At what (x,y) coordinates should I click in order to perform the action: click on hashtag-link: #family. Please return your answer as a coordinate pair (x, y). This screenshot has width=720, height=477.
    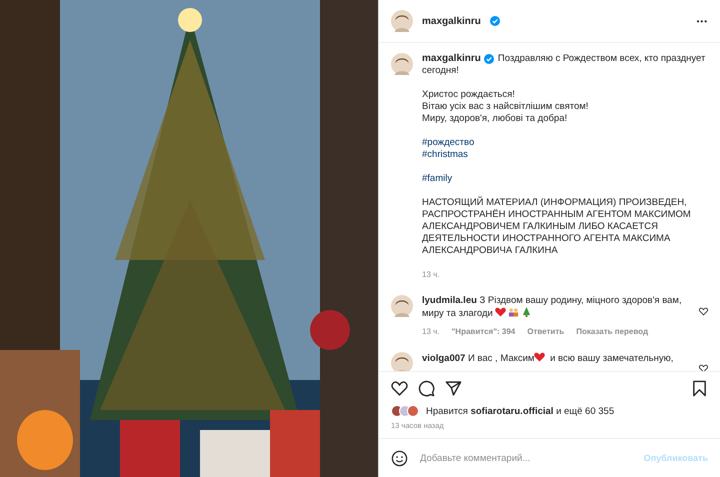
    Looking at the image, I should click on (437, 179).